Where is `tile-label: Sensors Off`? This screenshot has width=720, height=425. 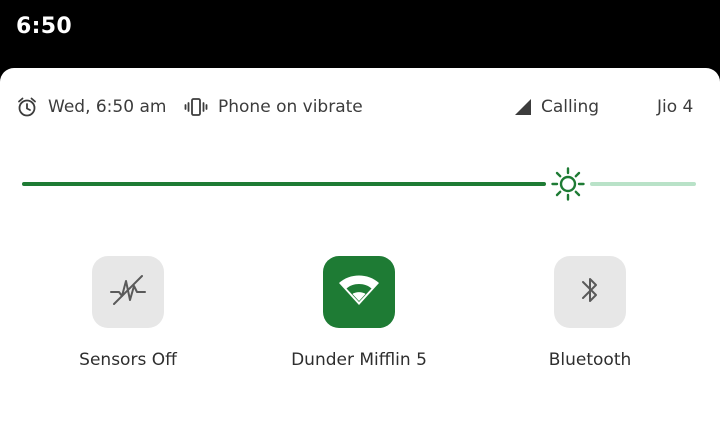 tile-label: Sensors Off is located at coordinates (128, 360).